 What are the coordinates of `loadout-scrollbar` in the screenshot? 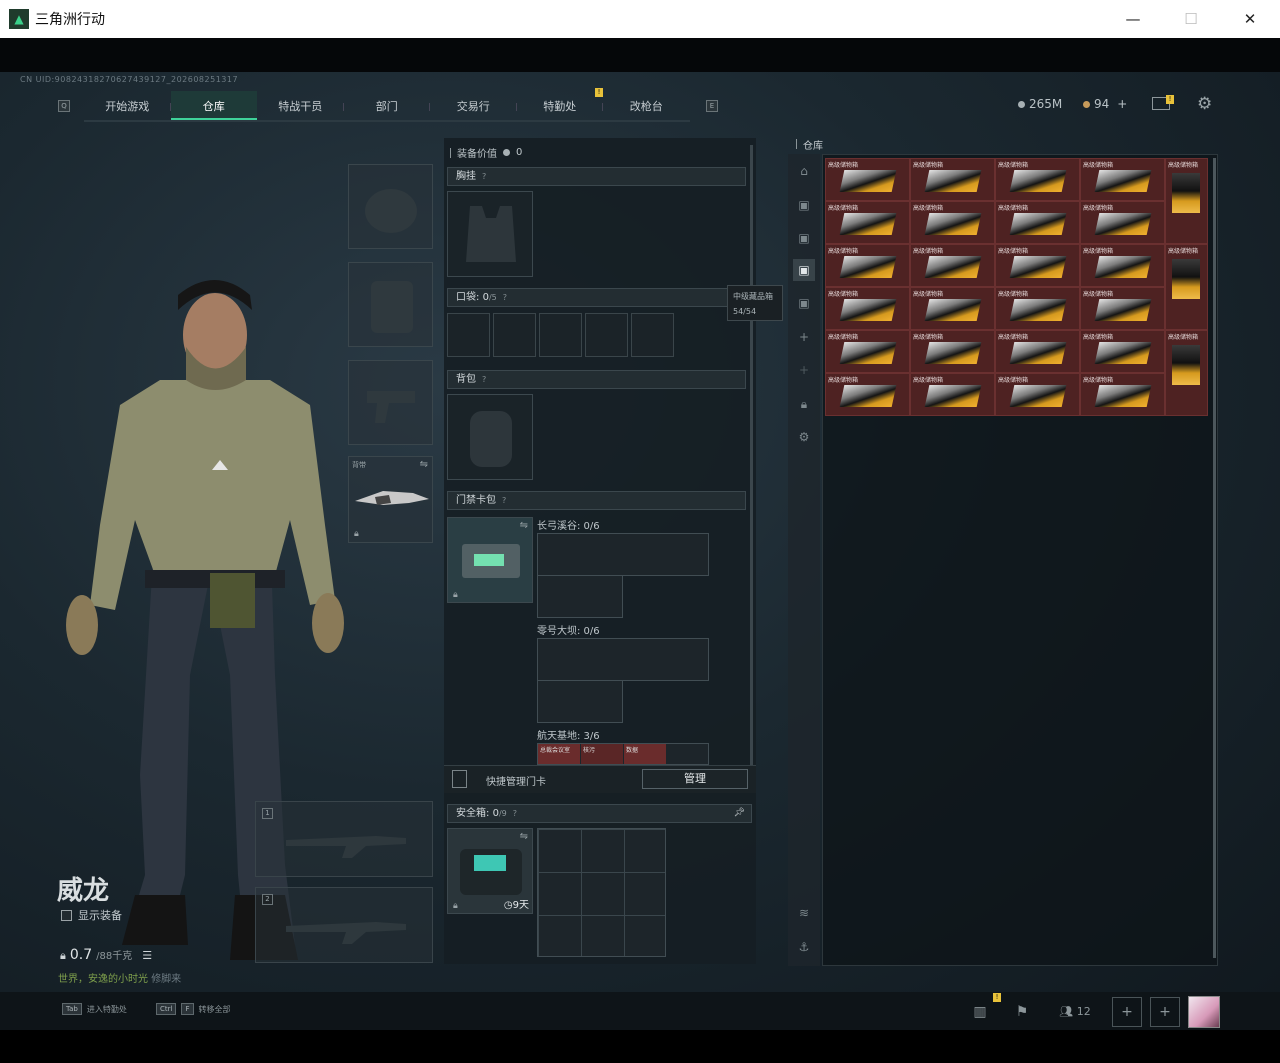 It's located at (751, 455).